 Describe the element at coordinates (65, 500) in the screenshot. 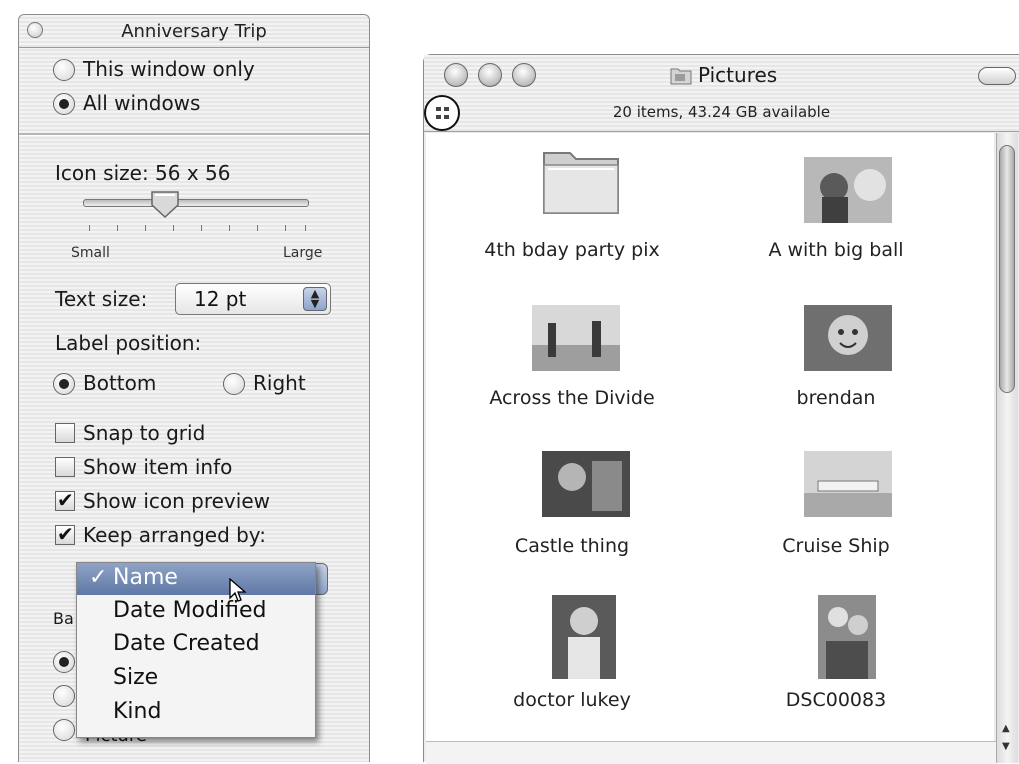

I see `show-icon-preview-checkbox: ✔` at that location.